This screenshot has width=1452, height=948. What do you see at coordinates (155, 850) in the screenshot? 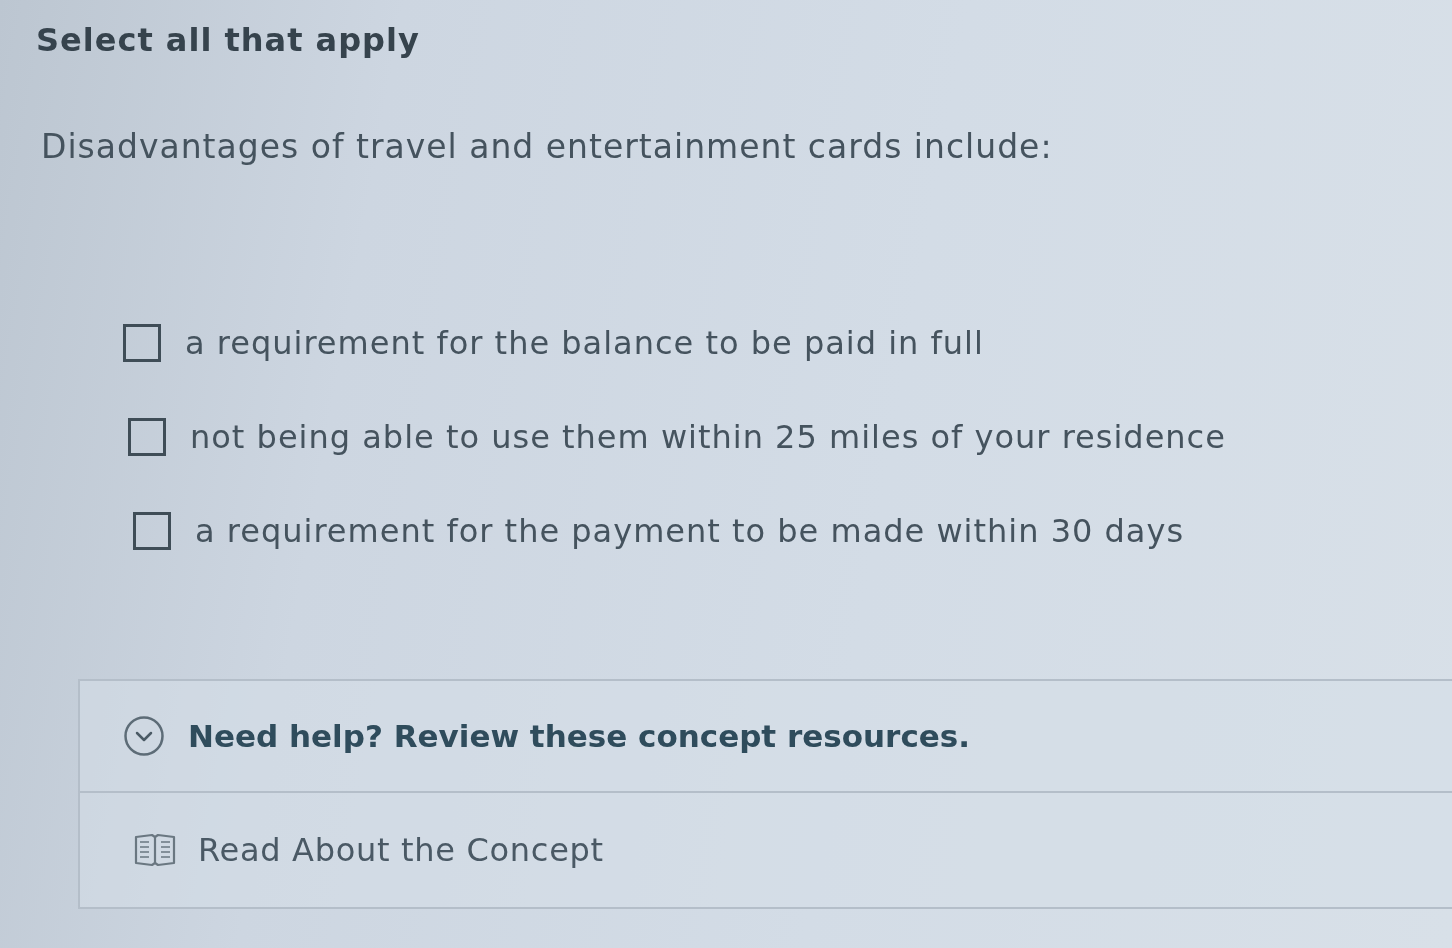
I see `book-icon` at bounding box center [155, 850].